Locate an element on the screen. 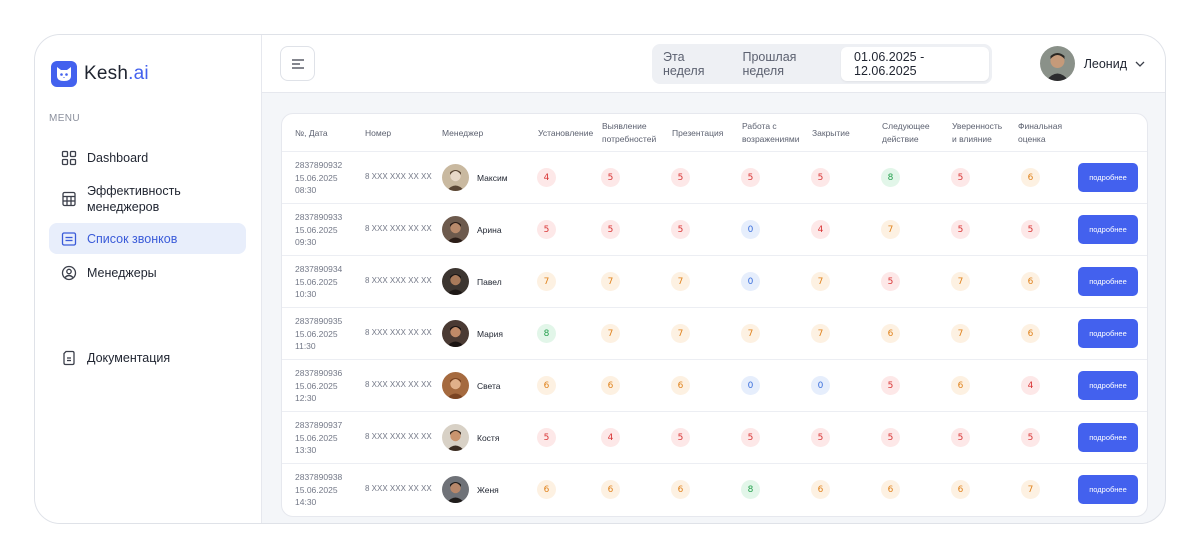 This screenshot has width=1200, height=558. call-id-date: 2837890934 15.06.2025 10:30 is located at coordinates (318, 282).